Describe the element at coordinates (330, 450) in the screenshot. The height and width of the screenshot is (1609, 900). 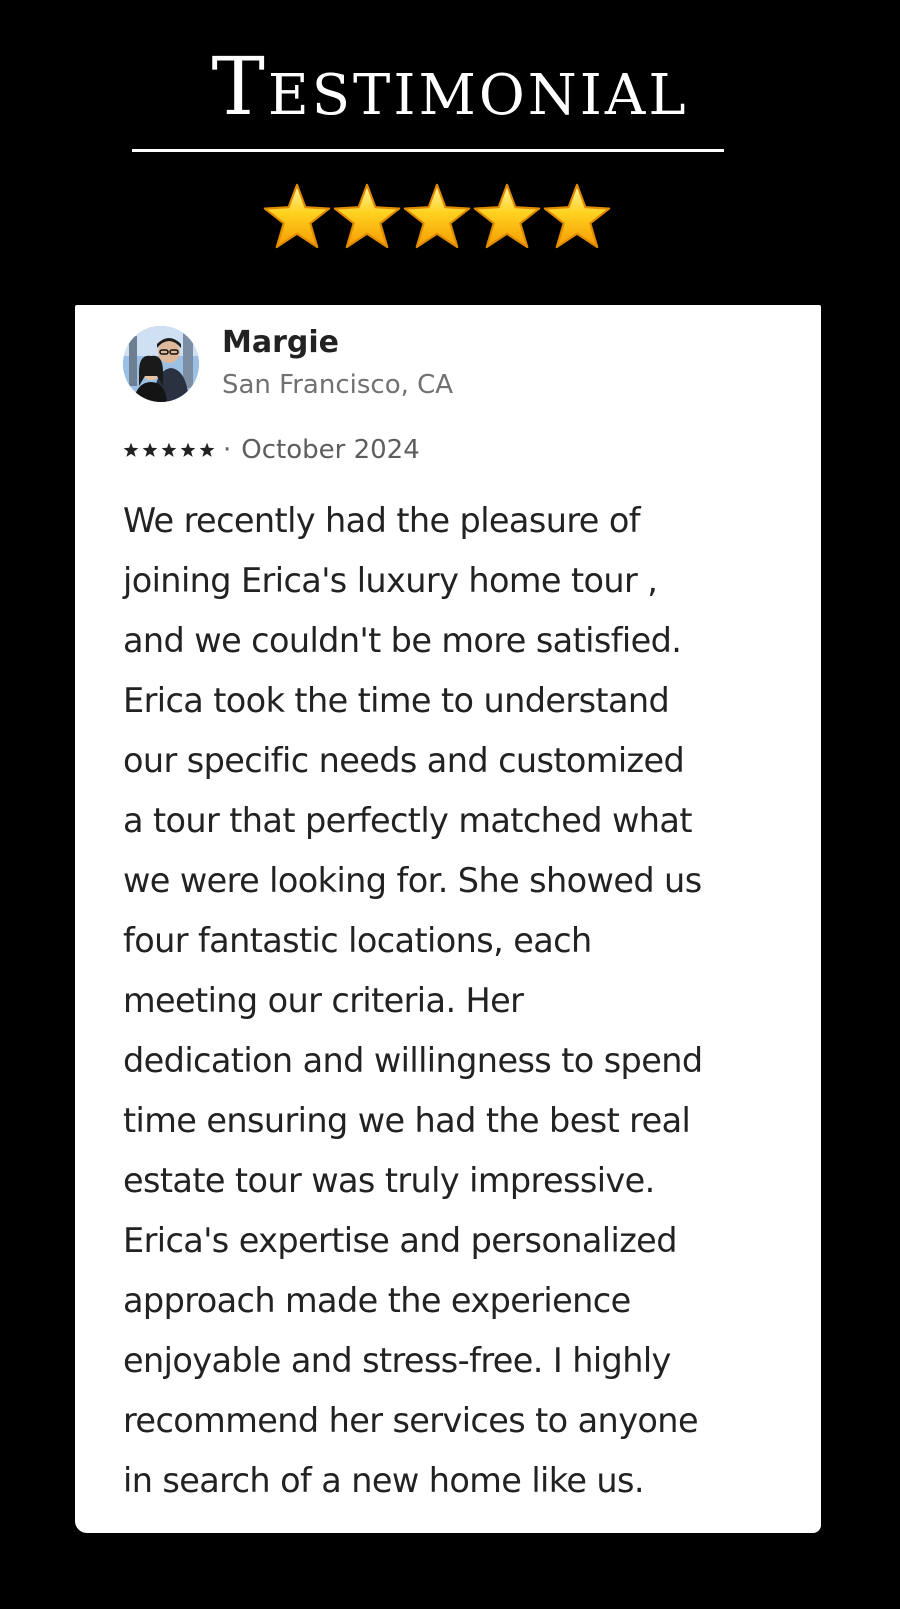
I see `review-date: October 2024` at that location.